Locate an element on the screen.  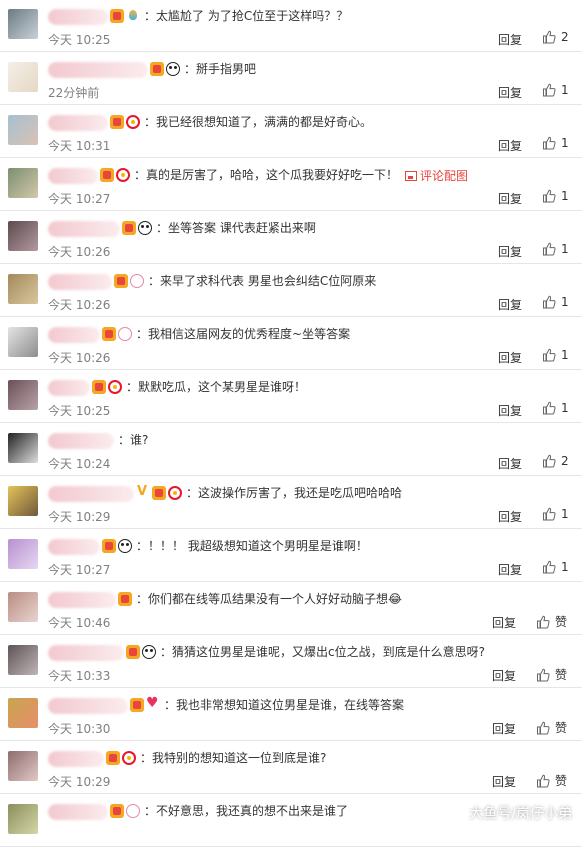
comment-body: 我已经很想知道了，满满的都是好奇心。 is located at coordinates (264, 122).